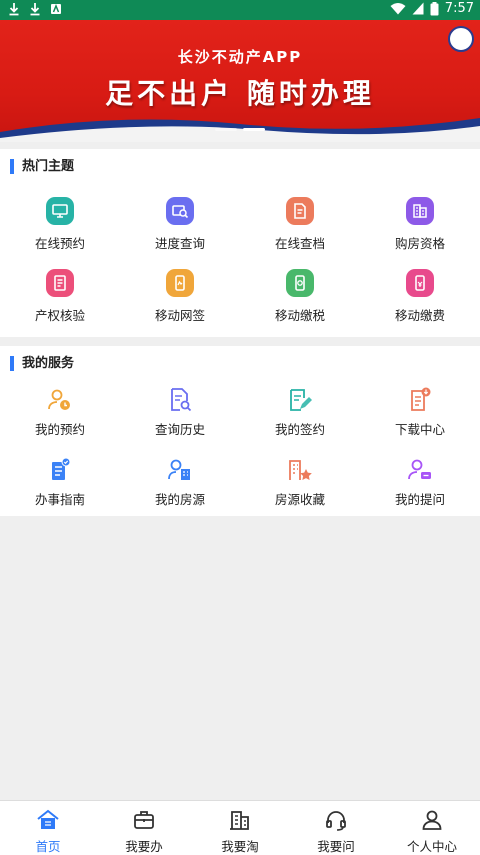  I want to click on service-guide: 办事指南, so click(60, 482).